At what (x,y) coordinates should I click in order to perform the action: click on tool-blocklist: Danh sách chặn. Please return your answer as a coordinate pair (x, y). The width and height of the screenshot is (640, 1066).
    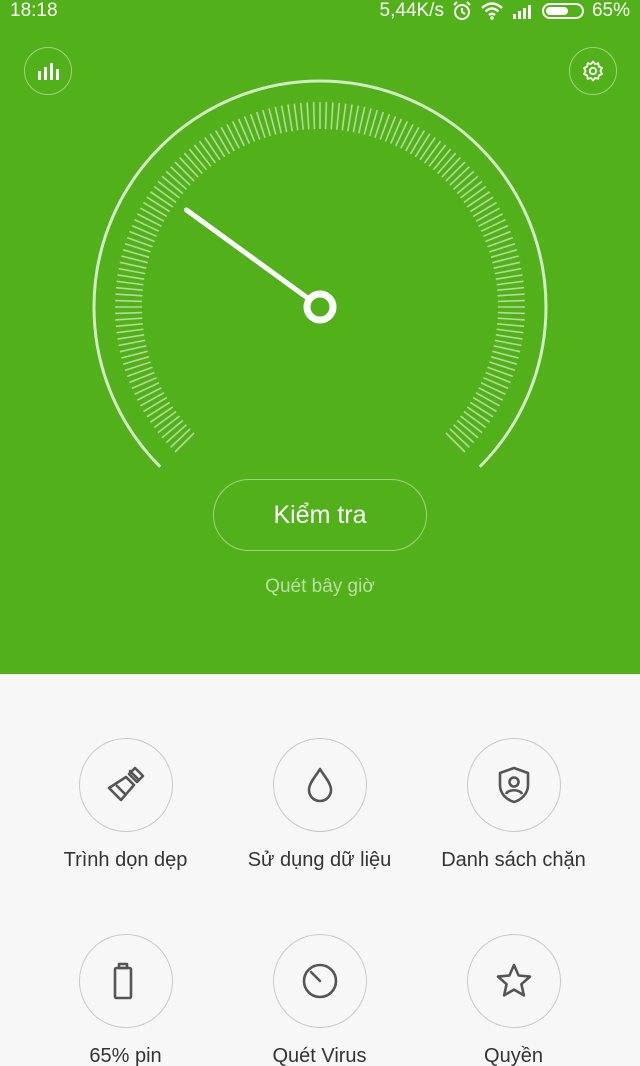
    Looking at the image, I should click on (513, 805).